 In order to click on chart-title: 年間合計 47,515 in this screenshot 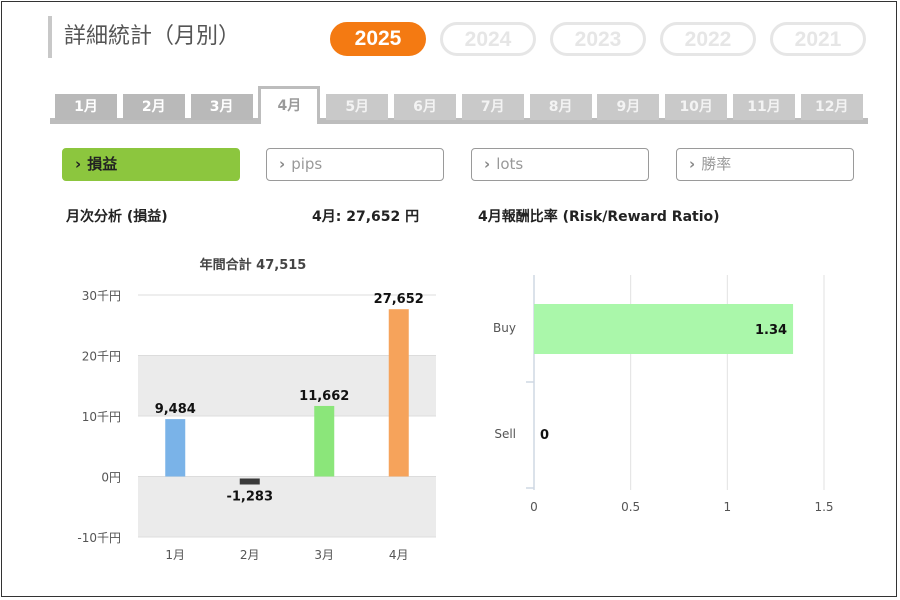, I will do `click(253, 265)`.